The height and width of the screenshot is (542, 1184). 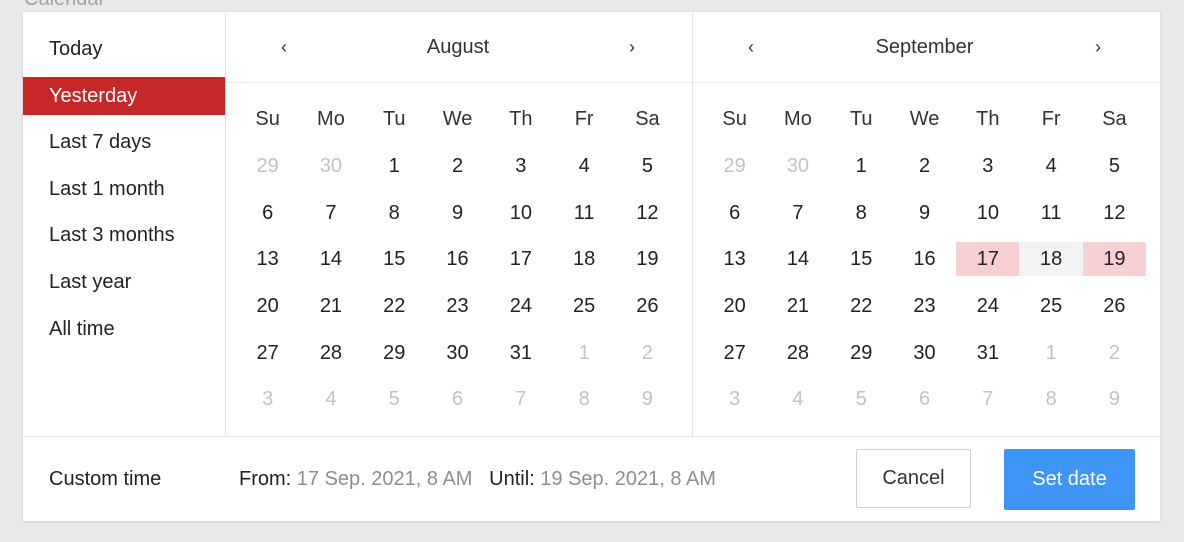 What do you see at coordinates (124, 189) in the screenshot?
I see `preset-last-1-month: Last 1 month` at bounding box center [124, 189].